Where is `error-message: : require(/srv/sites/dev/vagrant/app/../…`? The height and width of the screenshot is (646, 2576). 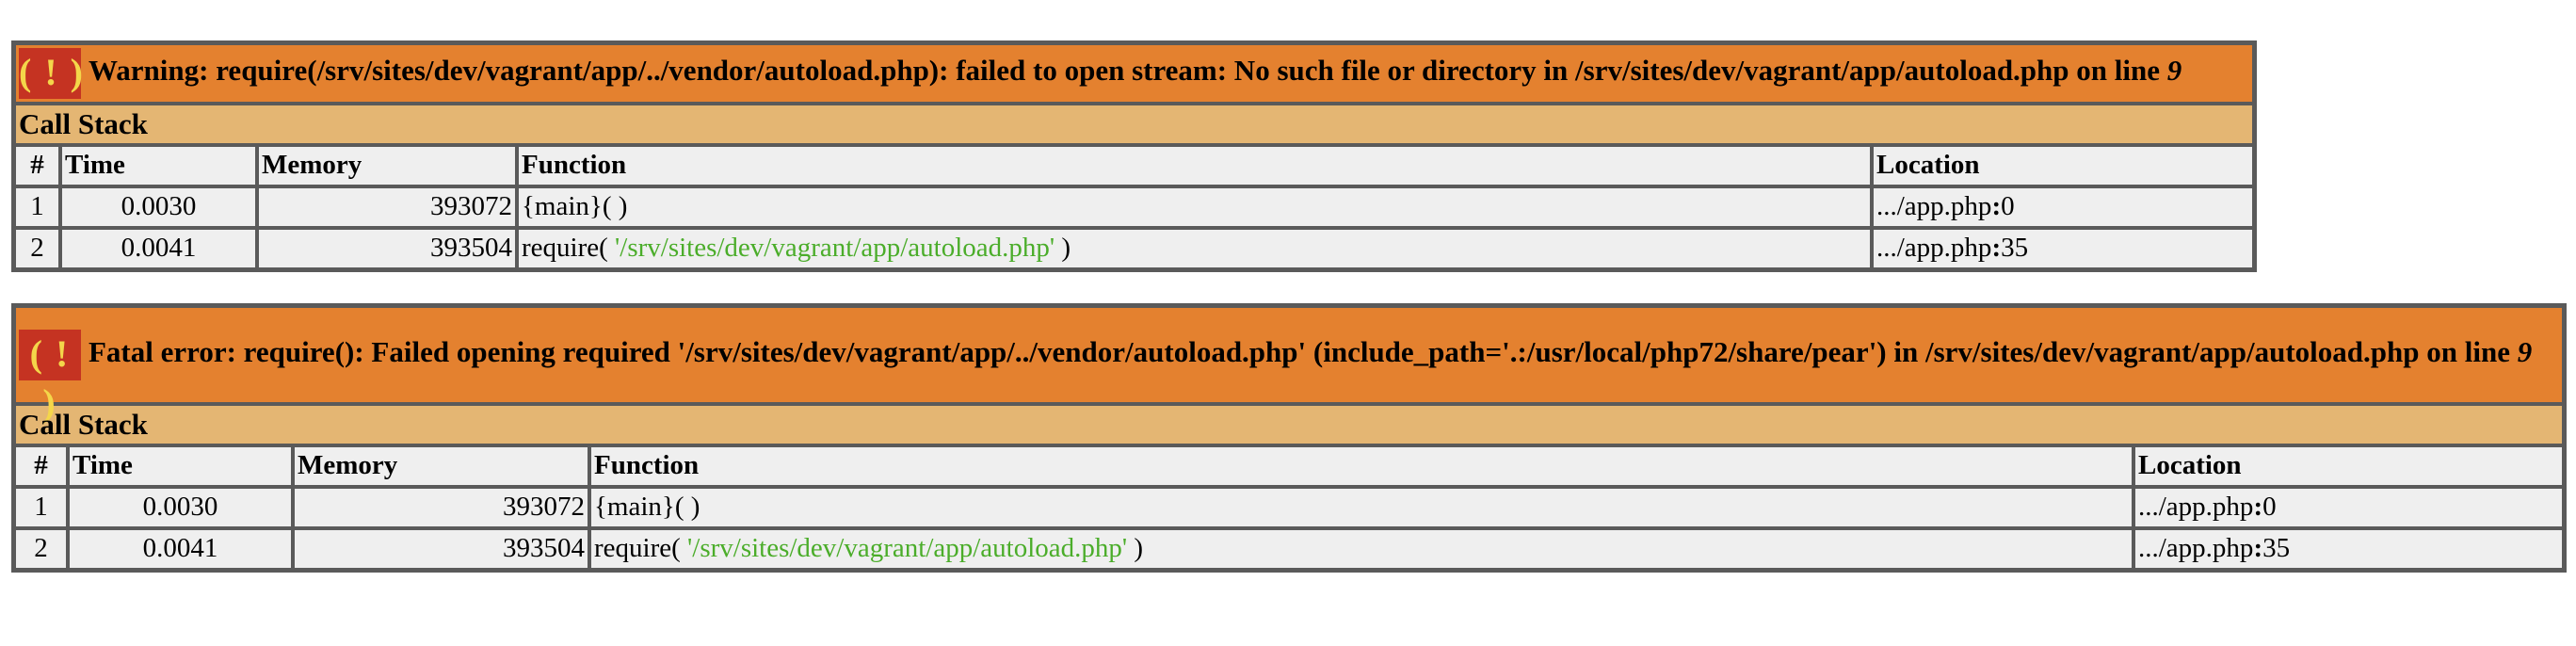 error-message: : require(/srv/sites/dev/vagrant/app/../… is located at coordinates (1183, 71).